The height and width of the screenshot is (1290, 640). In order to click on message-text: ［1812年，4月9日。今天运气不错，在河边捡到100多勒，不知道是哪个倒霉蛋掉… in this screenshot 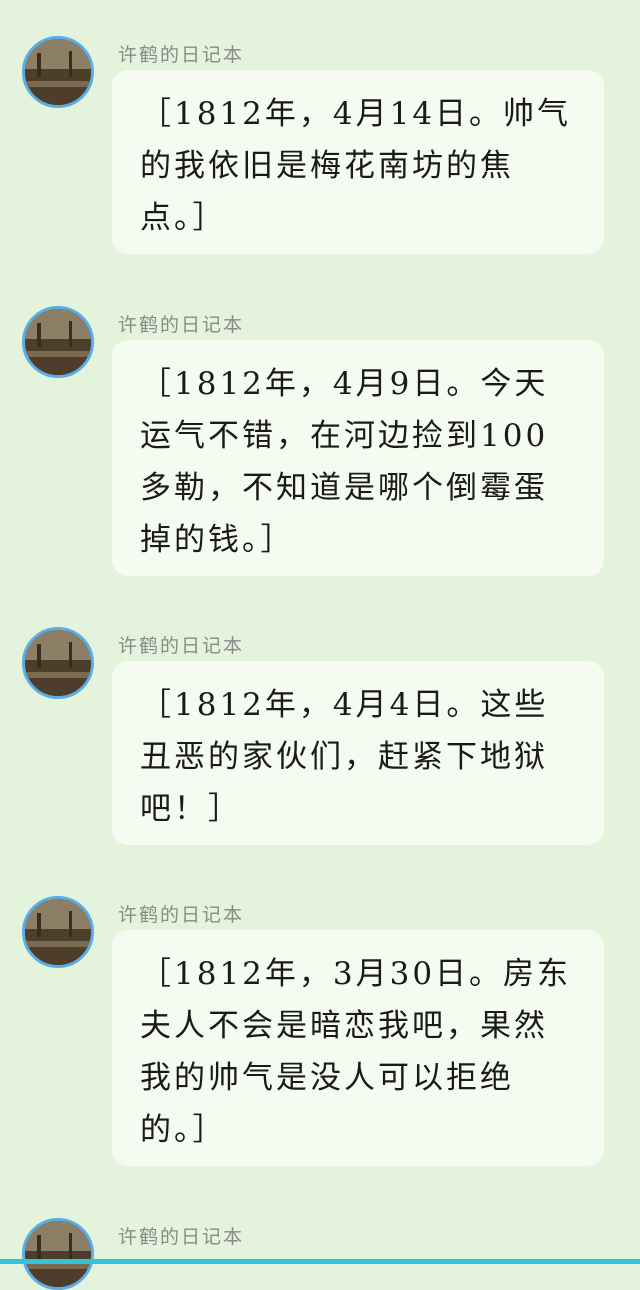, I will do `click(344, 462)`.